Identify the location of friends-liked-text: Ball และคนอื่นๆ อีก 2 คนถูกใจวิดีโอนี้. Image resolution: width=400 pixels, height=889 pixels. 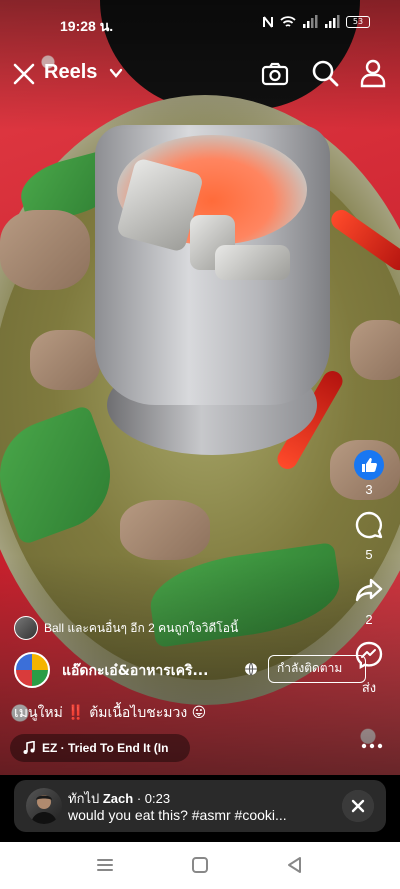
(141, 627).